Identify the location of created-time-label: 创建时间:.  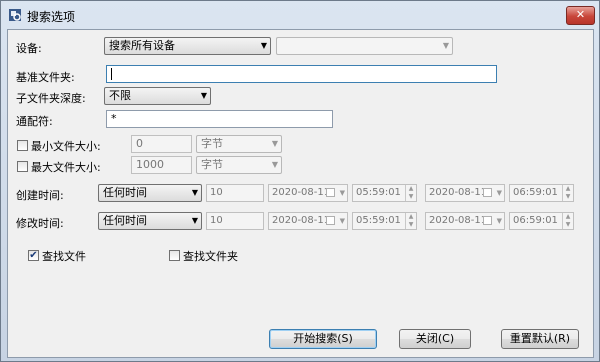
(40, 195).